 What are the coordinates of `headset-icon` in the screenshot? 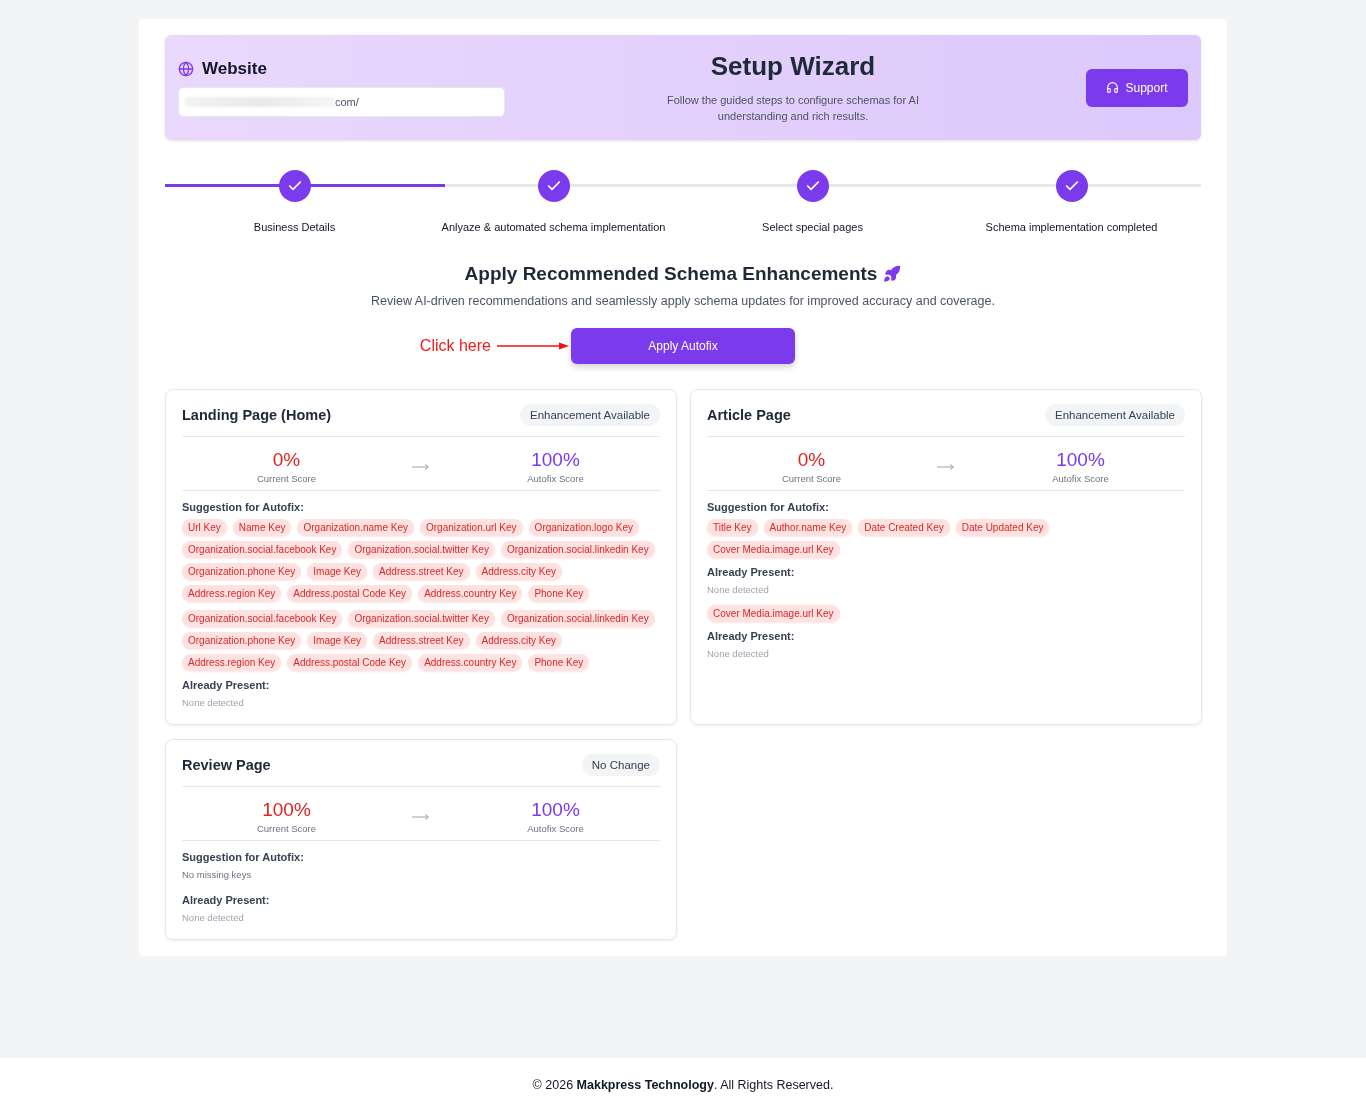 It's located at (1113, 87).